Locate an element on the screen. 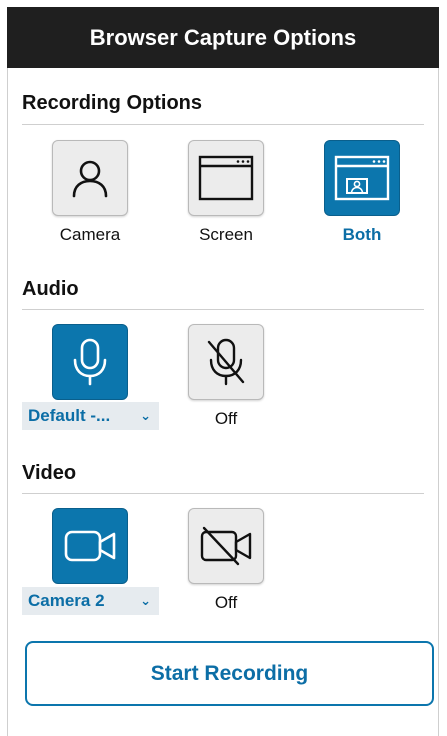 This screenshot has height=736, width=447. person-icon is located at coordinates (90, 179).